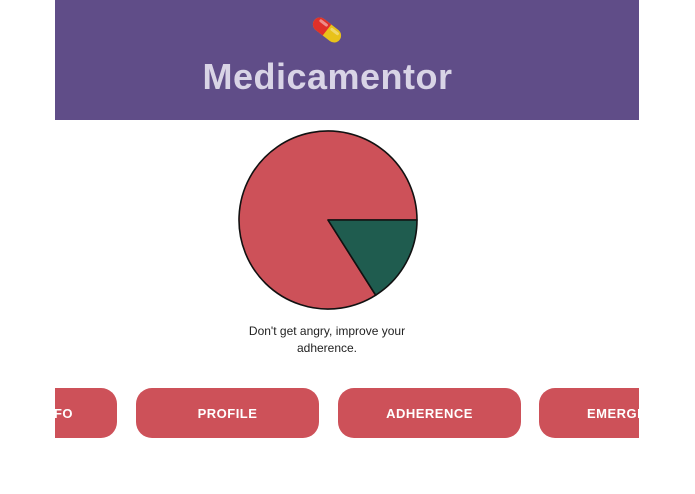 Image resolution: width=695 pixels, height=494 pixels. What do you see at coordinates (327, 76) in the screenshot?
I see `app-title: Medicamentor` at bounding box center [327, 76].